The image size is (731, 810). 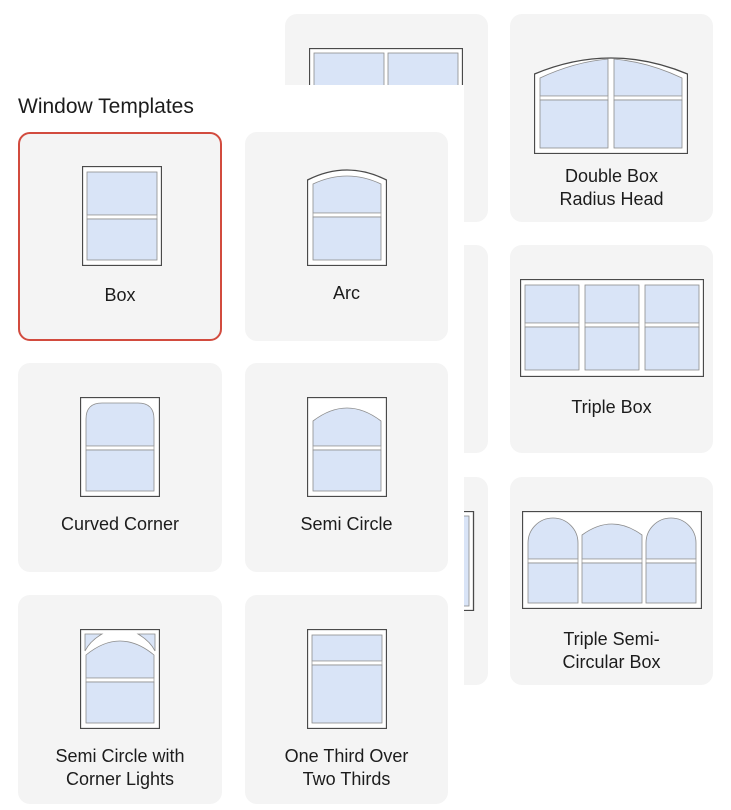 I want to click on box-window-icon, so click(x=122, y=216).